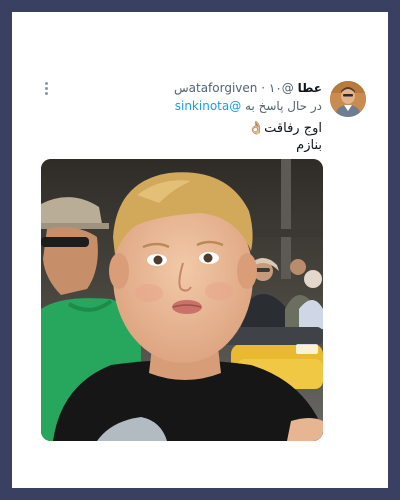 Image resolution: width=400 pixels, height=500 pixels. I want to click on reply-context: در حال پاسخ به @sinkinota, so click(248, 106).